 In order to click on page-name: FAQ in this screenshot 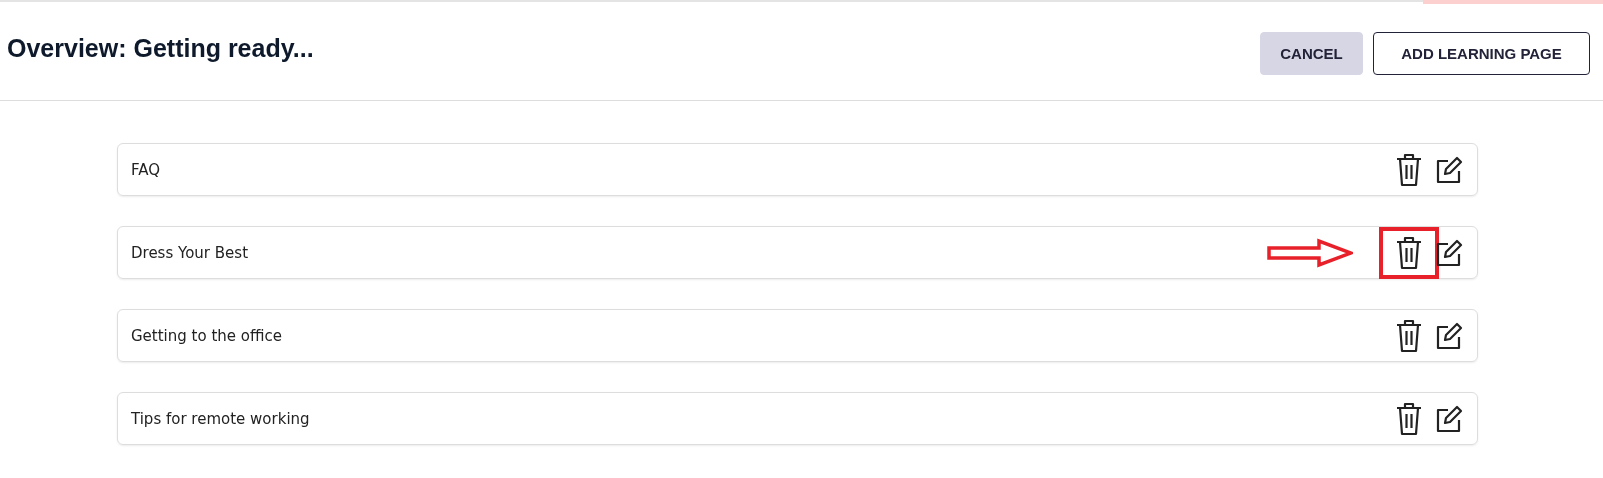, I will do `click(146, 169)`.